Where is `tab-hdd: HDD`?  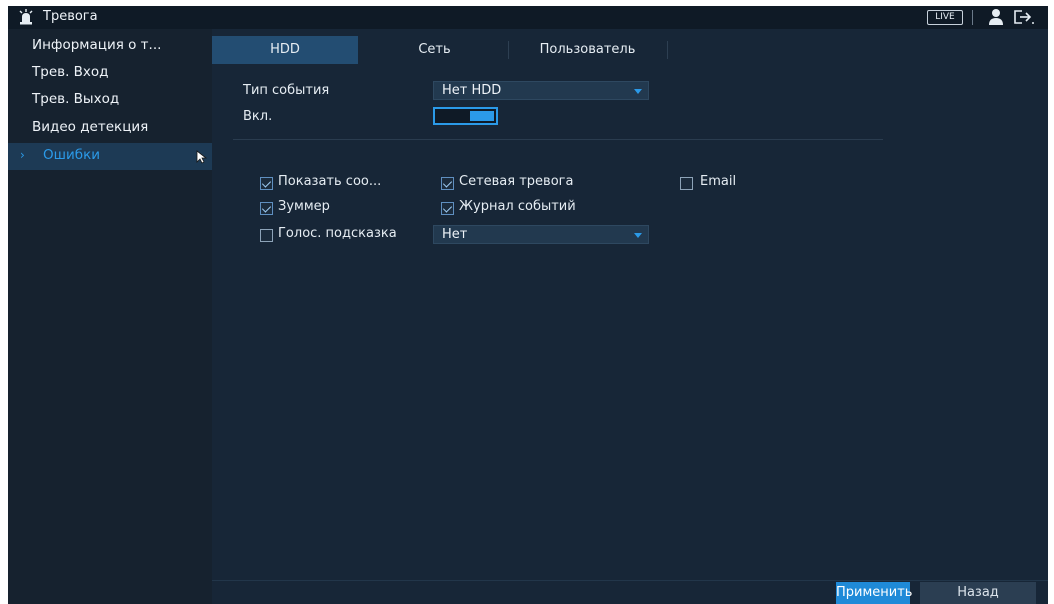 tab-hdd: HDD is located at coordinates (285, 50).